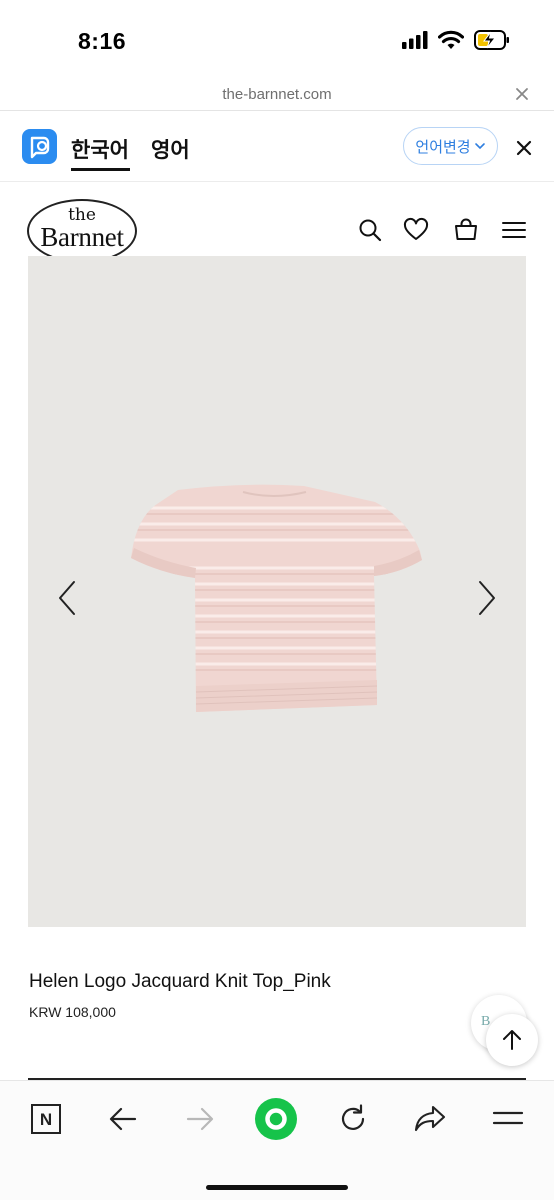  Describe the element at coordinates (466, 230) in the screenshot. I see `cart-icon` at that location.